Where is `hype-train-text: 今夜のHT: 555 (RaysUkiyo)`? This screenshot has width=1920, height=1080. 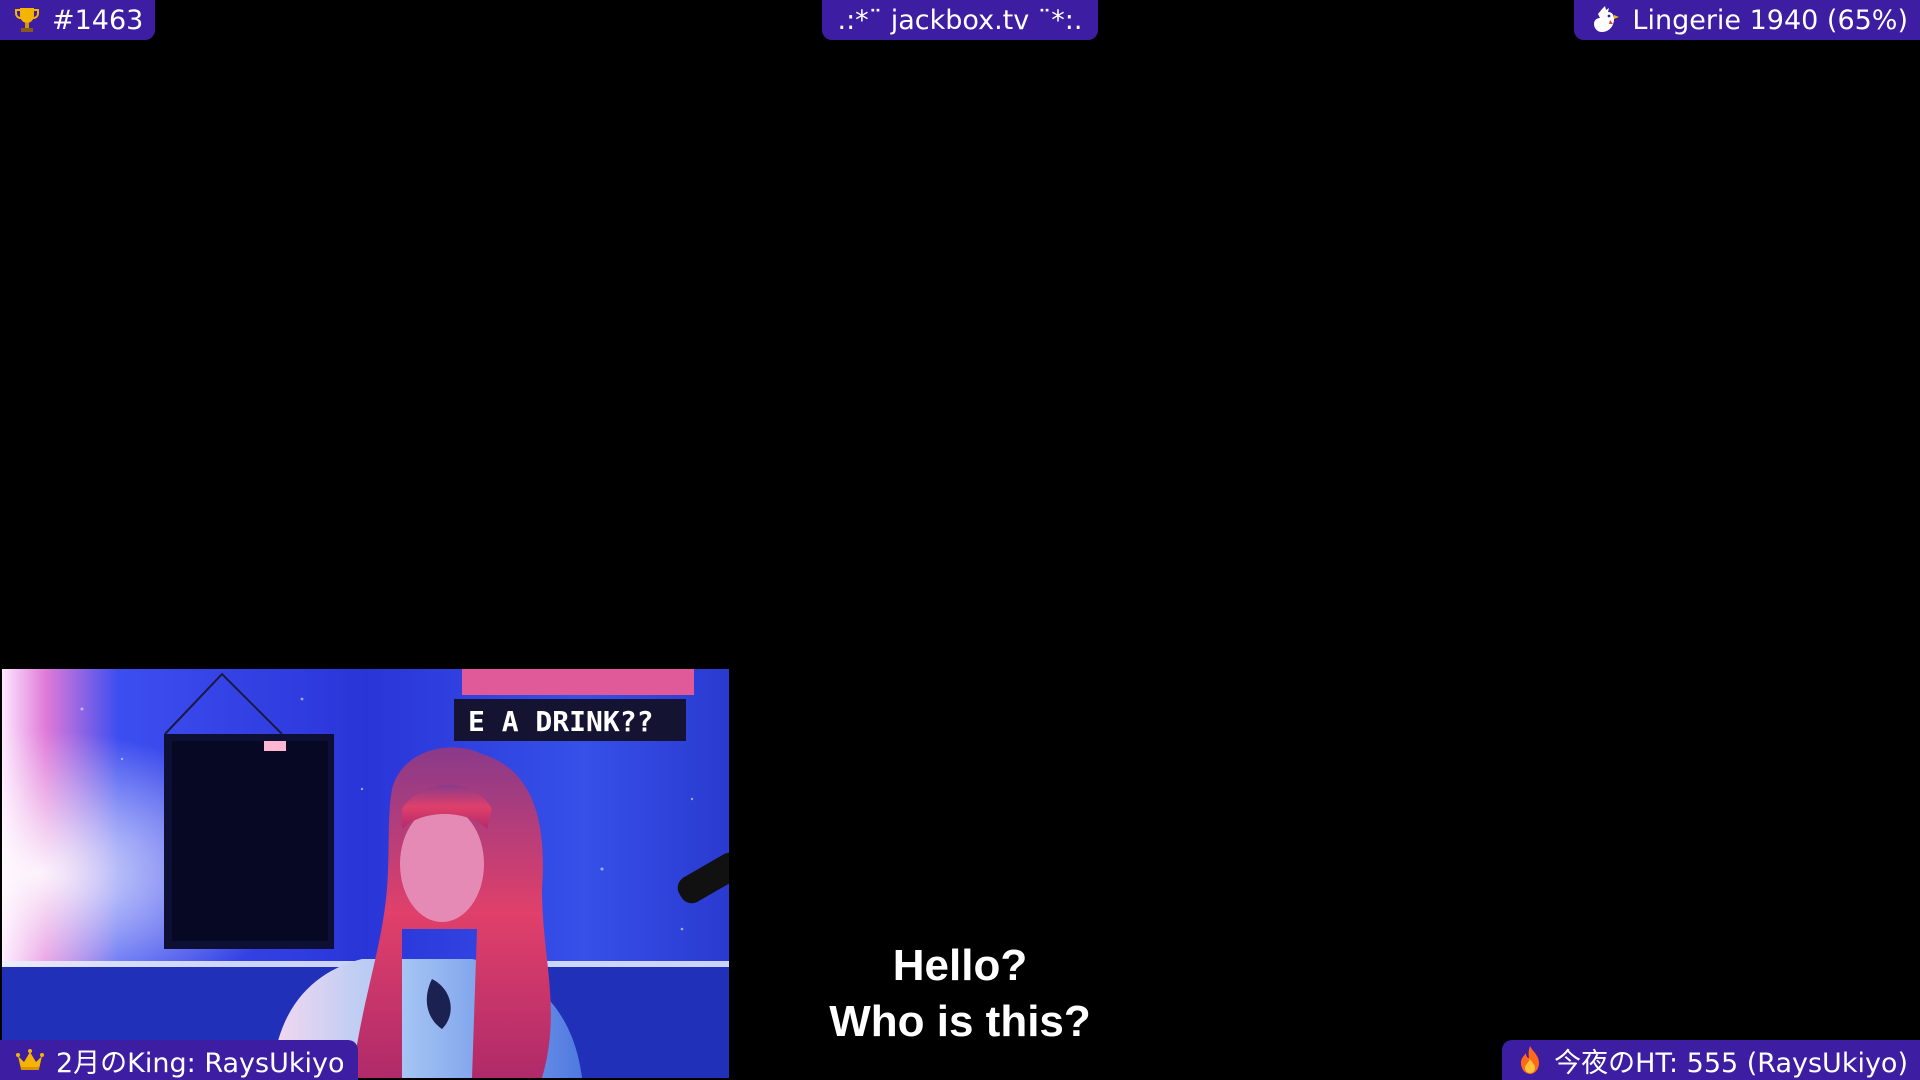
hype-train-text: 今夜のHT: 555 (RaysUkiyo) is located at coordinates (1731, 1063).